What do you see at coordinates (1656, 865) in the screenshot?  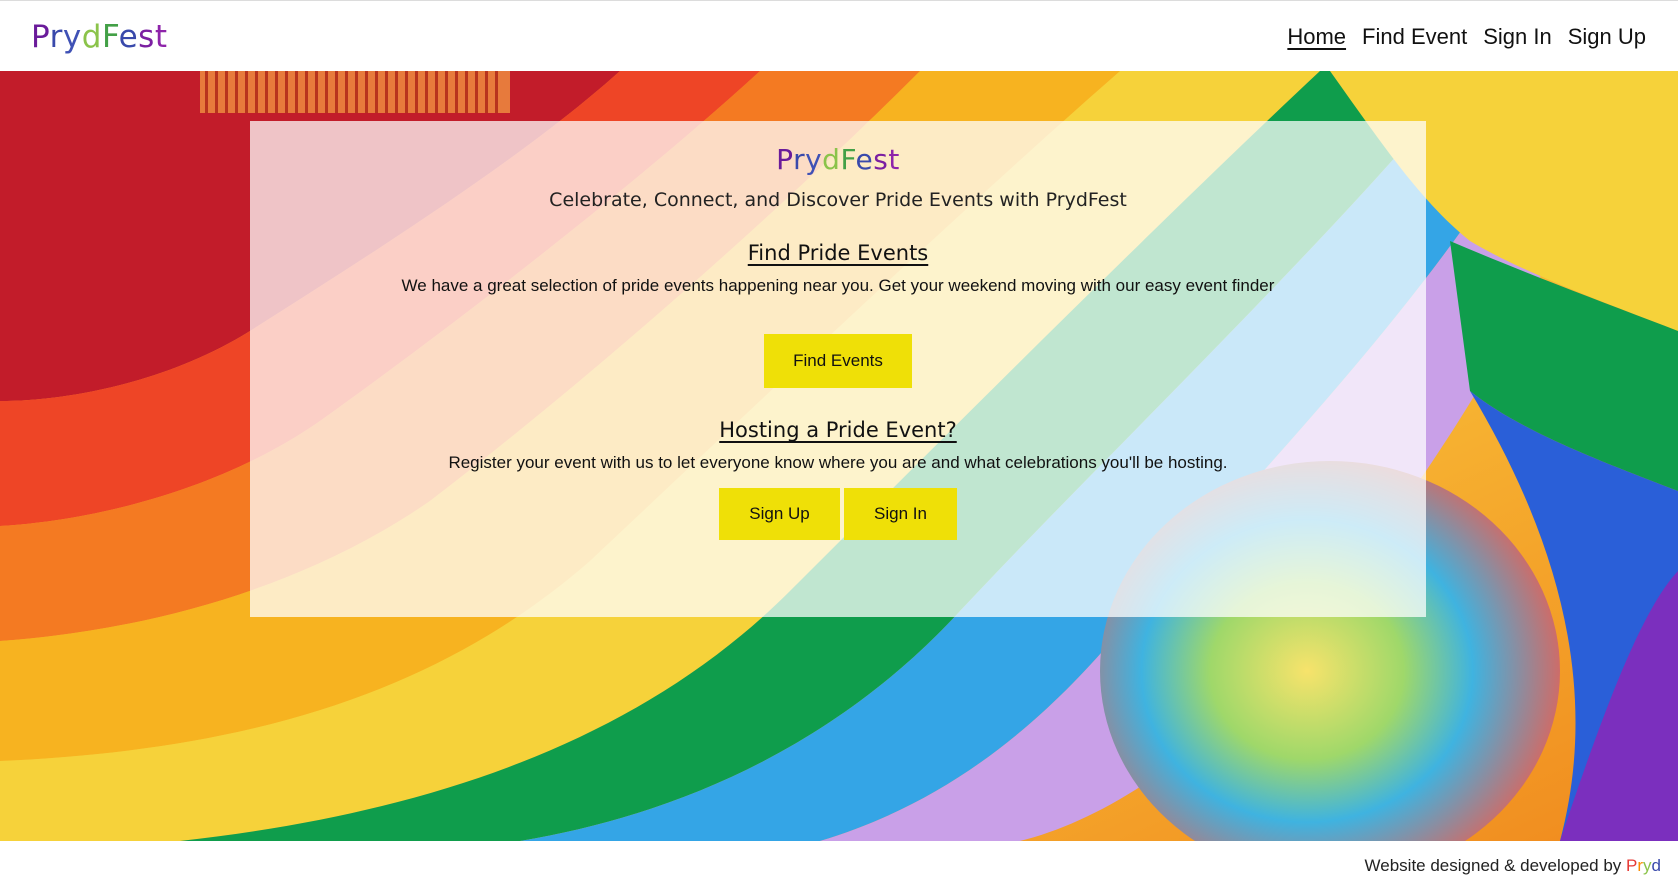 I see `footer-brand-letter: d` at bounding box center [1656, 865].